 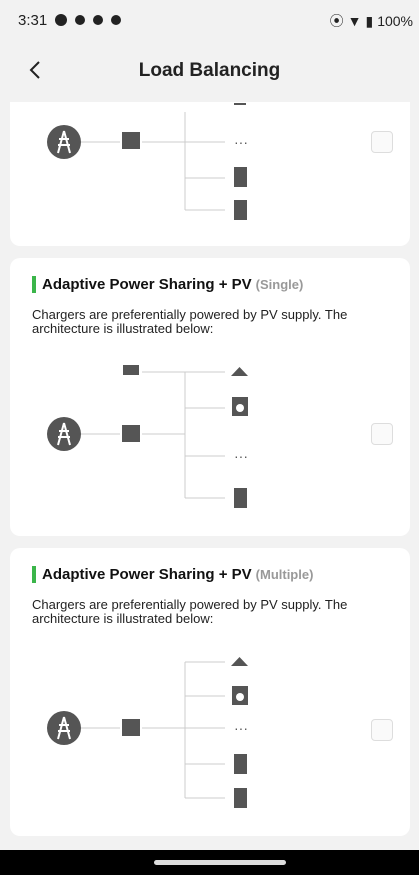 I want to click on battery-level: 100%, so click(x=395, y=21).